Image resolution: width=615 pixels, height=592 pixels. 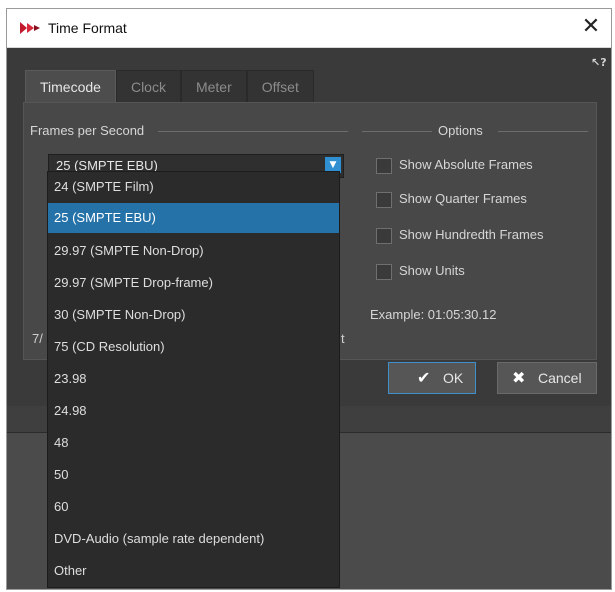 What do you see at coordinates (384, 236) in the screenshot?
I see `show-hundredth-frames-checkbox` at bounding box center [384, 236].